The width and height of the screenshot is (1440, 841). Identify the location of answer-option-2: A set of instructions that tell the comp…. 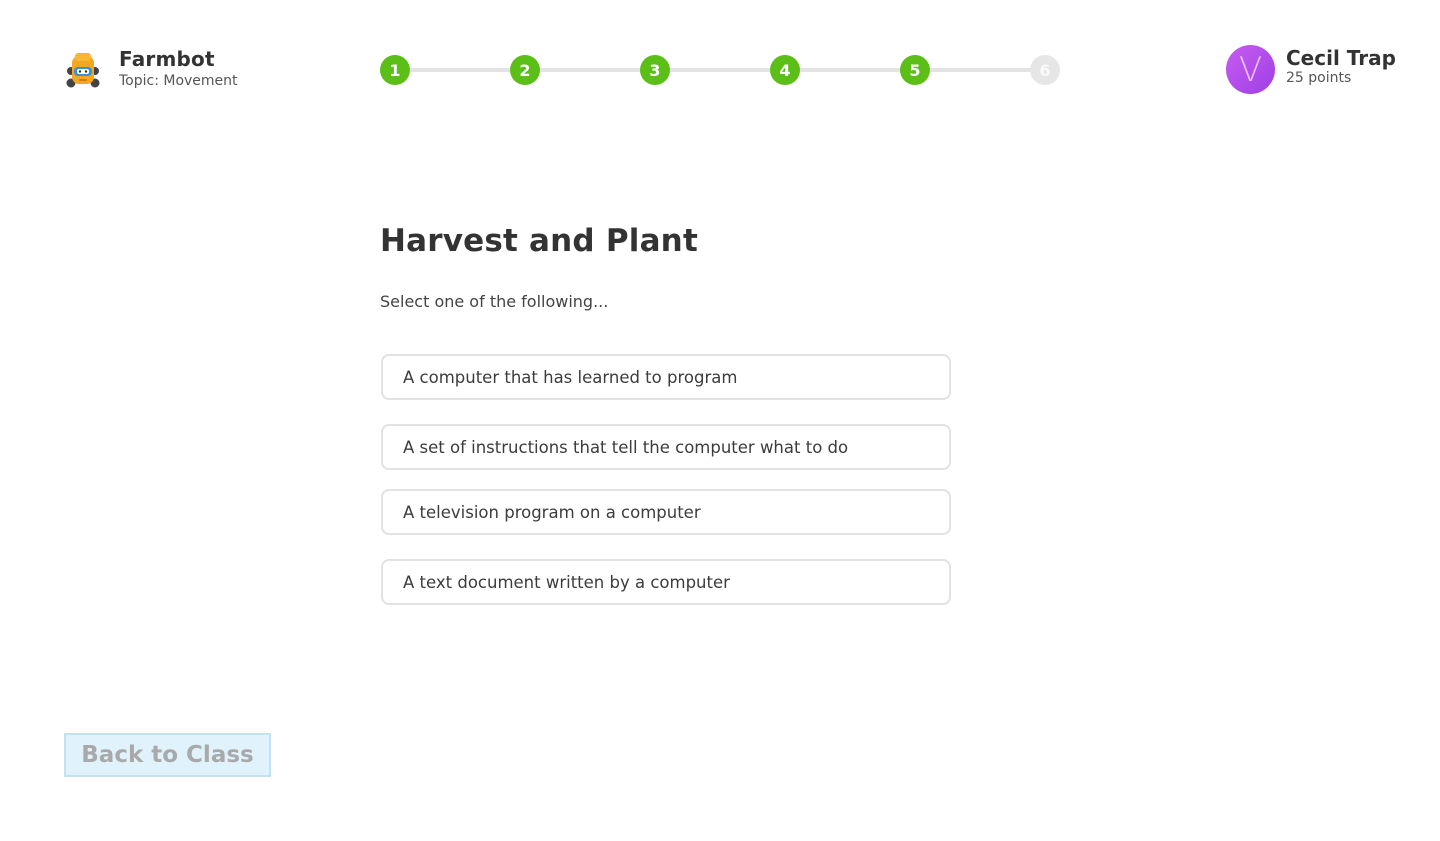
(666, 447).